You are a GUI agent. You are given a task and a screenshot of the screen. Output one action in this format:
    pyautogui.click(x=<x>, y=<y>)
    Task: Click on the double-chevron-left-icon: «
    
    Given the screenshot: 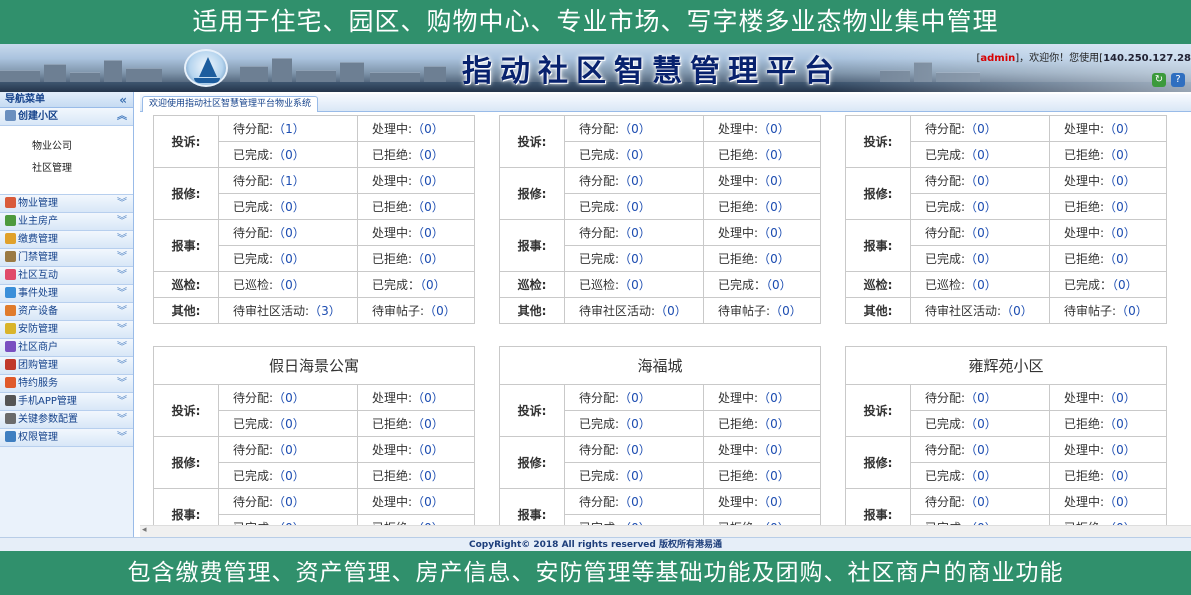 What is the action you would take?
    pyautogui.click(x=123, y=100)
    